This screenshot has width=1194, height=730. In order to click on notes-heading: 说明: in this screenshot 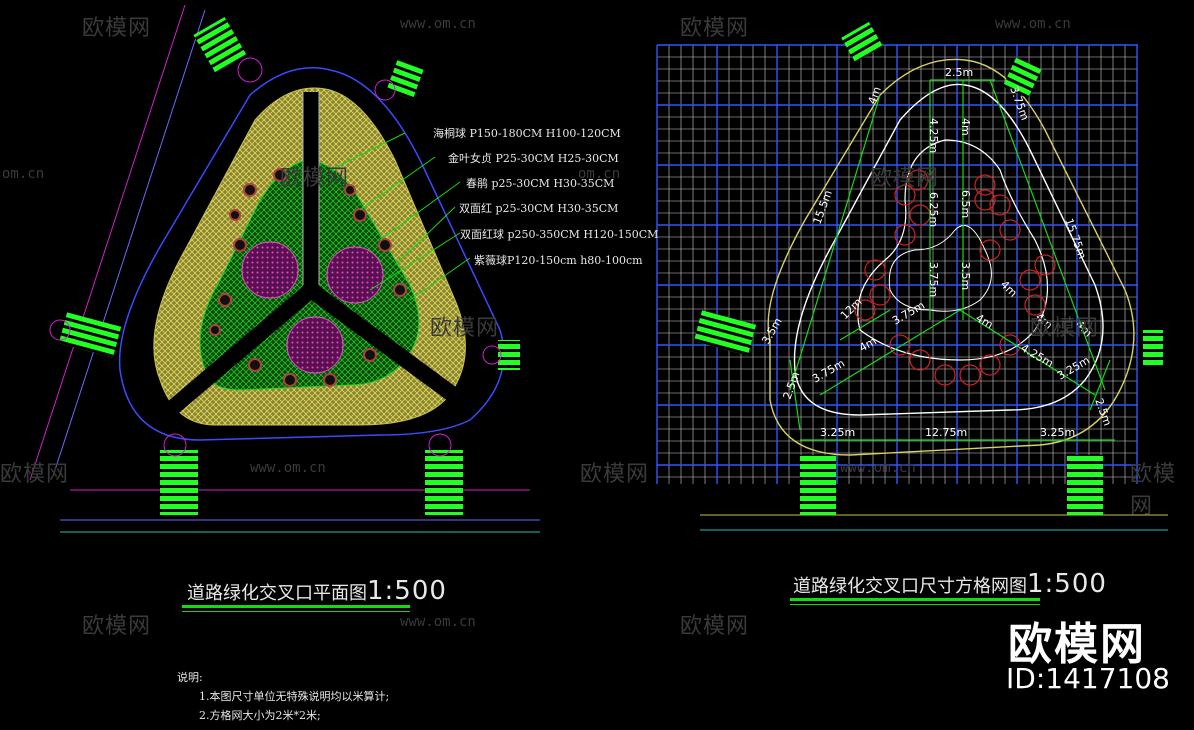, I will do `click(190, 677)`.